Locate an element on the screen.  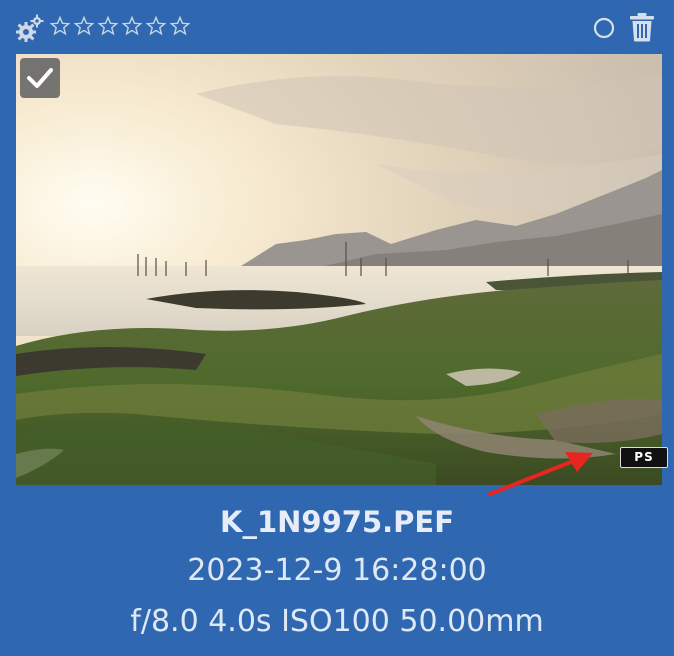
capture-datetime: 2023-12-9 16:28:00 is located at coordinates (337, 570).